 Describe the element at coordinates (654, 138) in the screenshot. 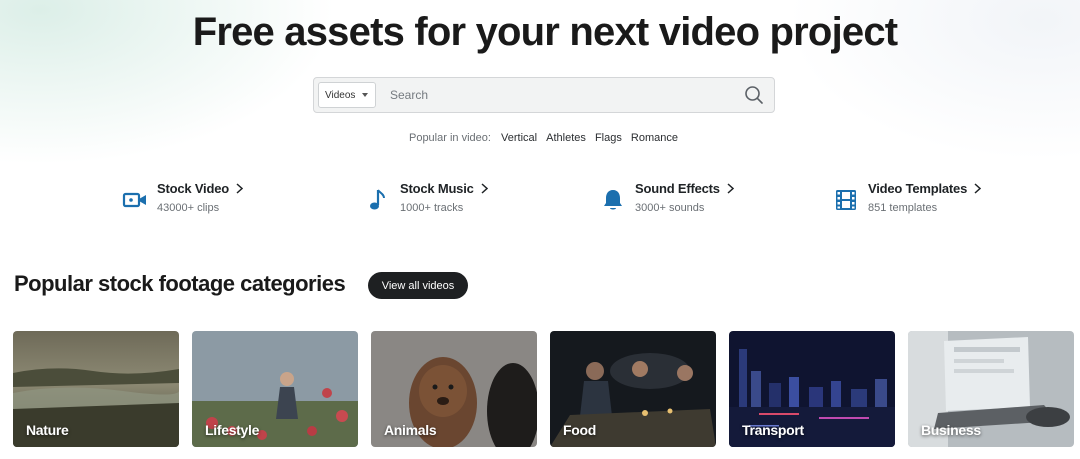

I see `popular-term-romance: Romance` at that location.